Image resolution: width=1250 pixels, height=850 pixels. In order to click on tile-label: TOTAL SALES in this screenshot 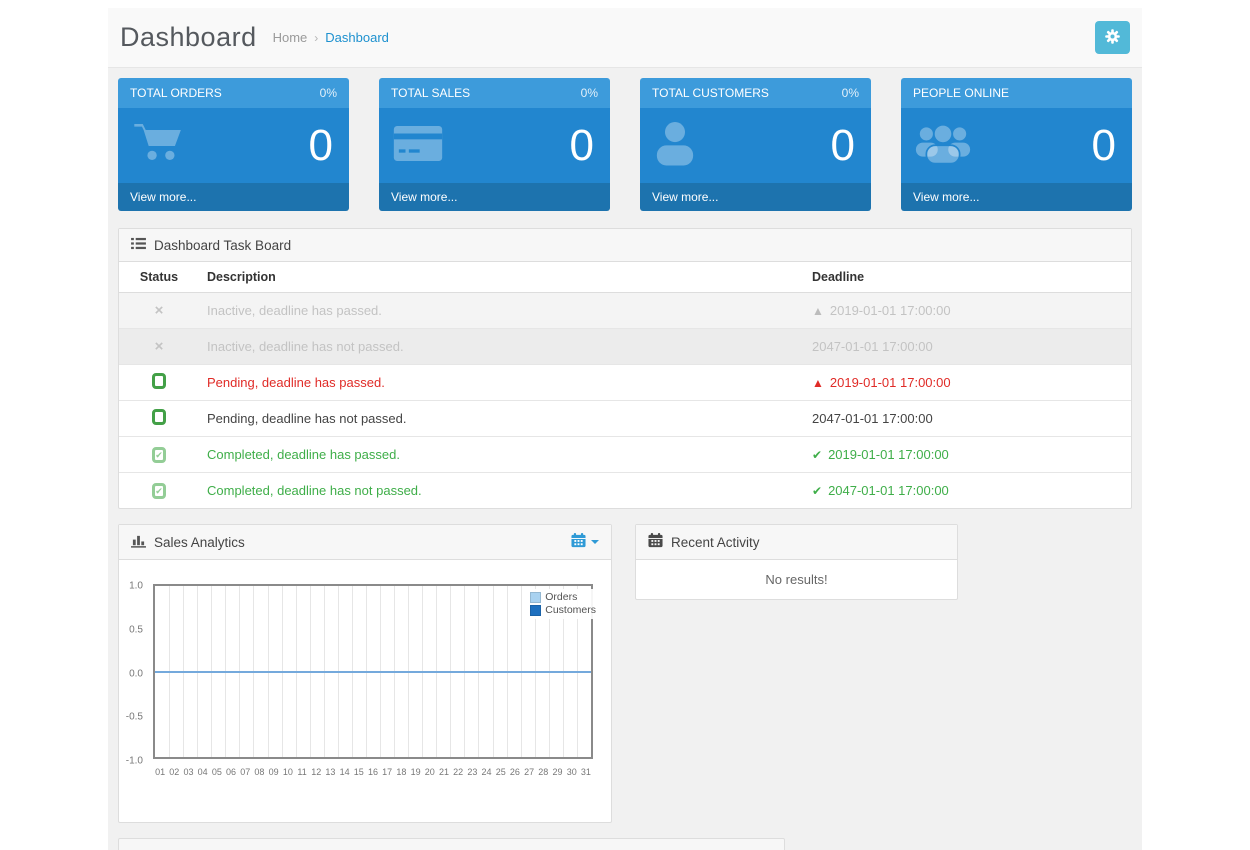, I will do `click(431, 93)`.